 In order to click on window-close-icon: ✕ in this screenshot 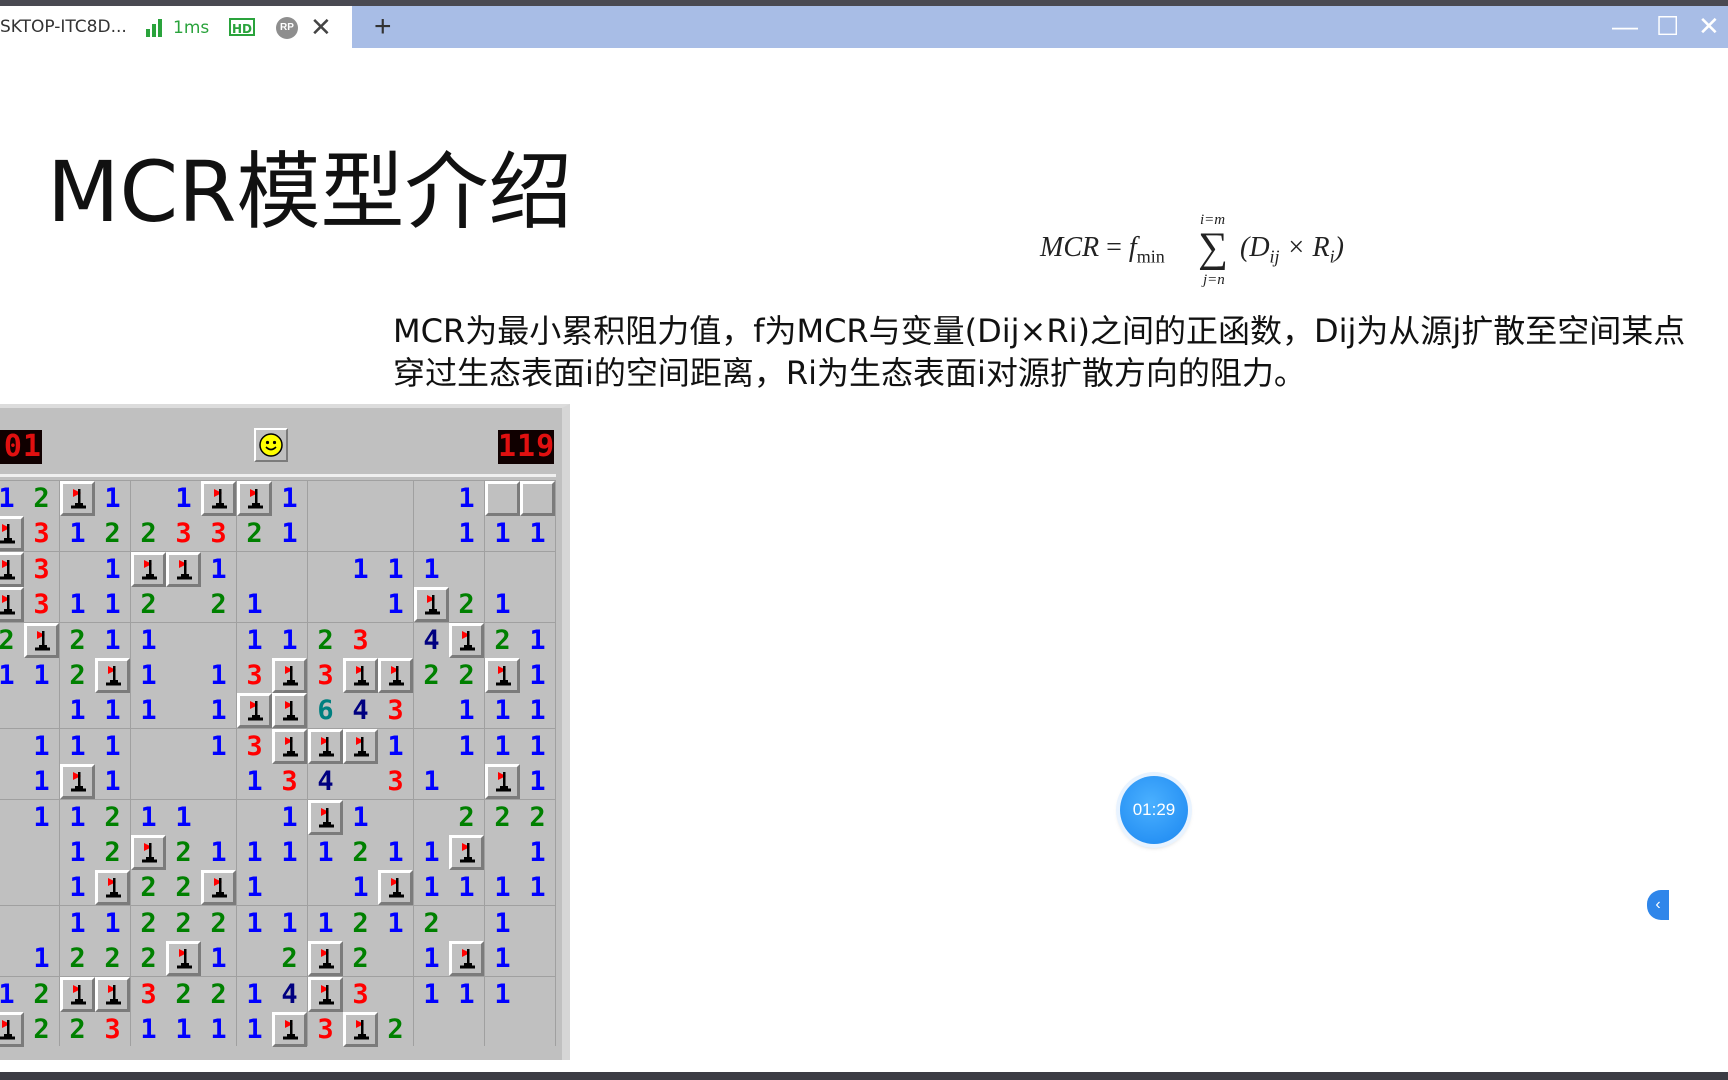, I will do `click(1709, 26)`.